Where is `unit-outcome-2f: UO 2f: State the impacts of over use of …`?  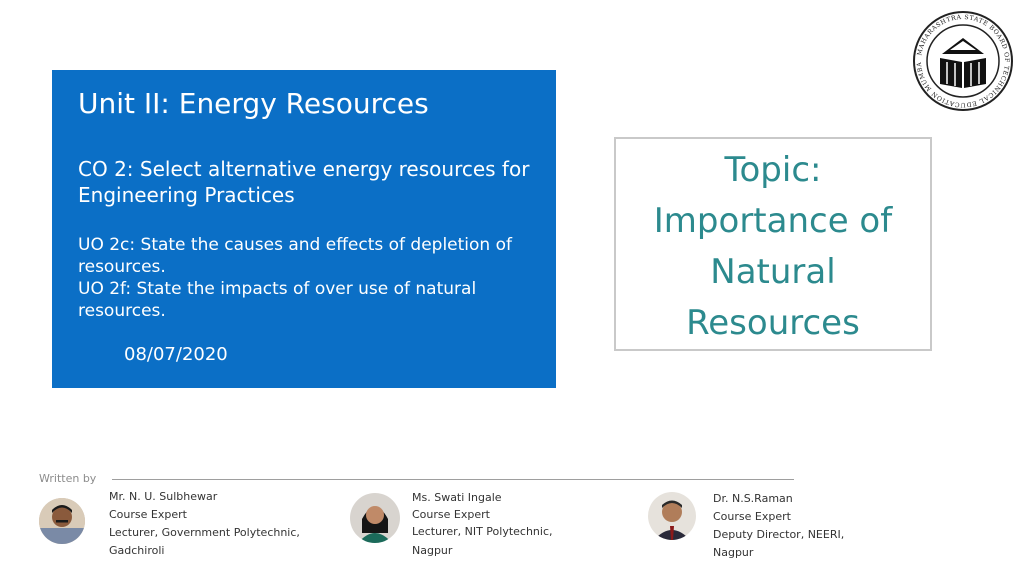 unit-outcome-2f: UO 2f: State the impacts of over use of … is located at coordinates (277, 300).